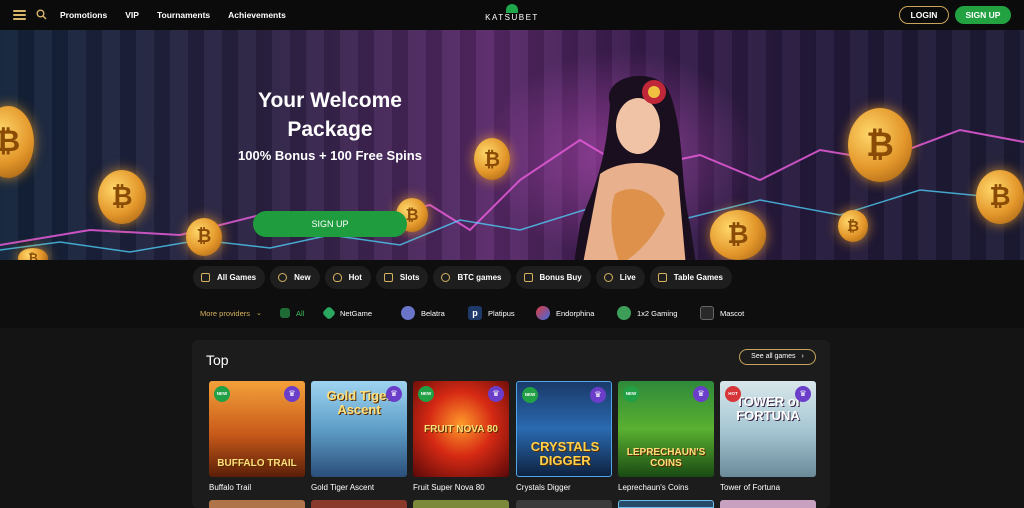  I want to click on game-tile-crystals-digger: CRYSTALS DIGGER NEW ♛, so click(564, 429).